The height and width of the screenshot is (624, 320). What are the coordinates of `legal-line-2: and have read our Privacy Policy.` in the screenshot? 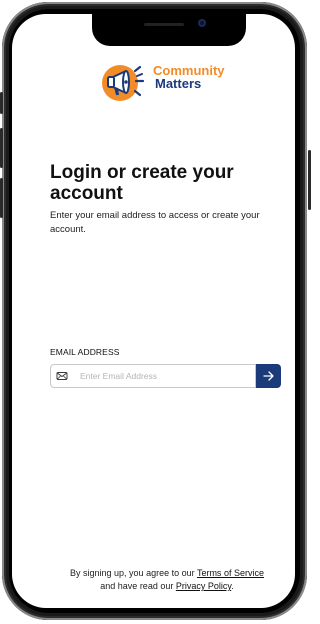 It's located at (167, 586).